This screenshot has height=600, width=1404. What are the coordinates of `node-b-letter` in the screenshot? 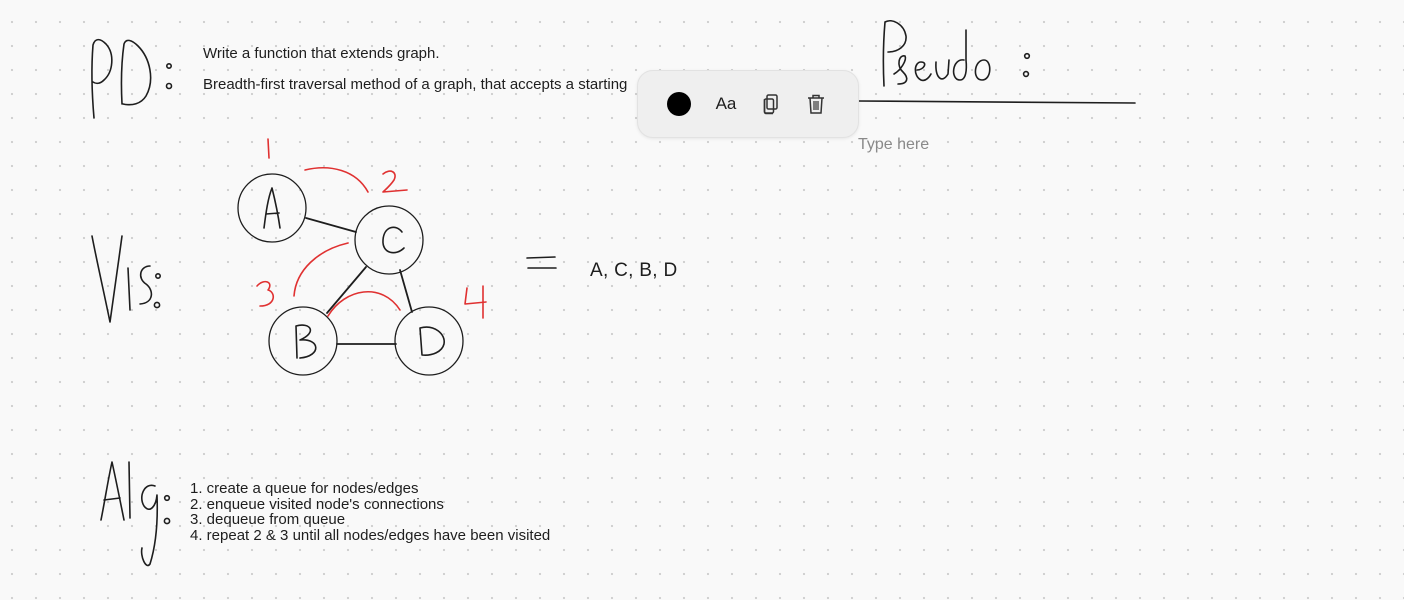 It's located at (306, 341).